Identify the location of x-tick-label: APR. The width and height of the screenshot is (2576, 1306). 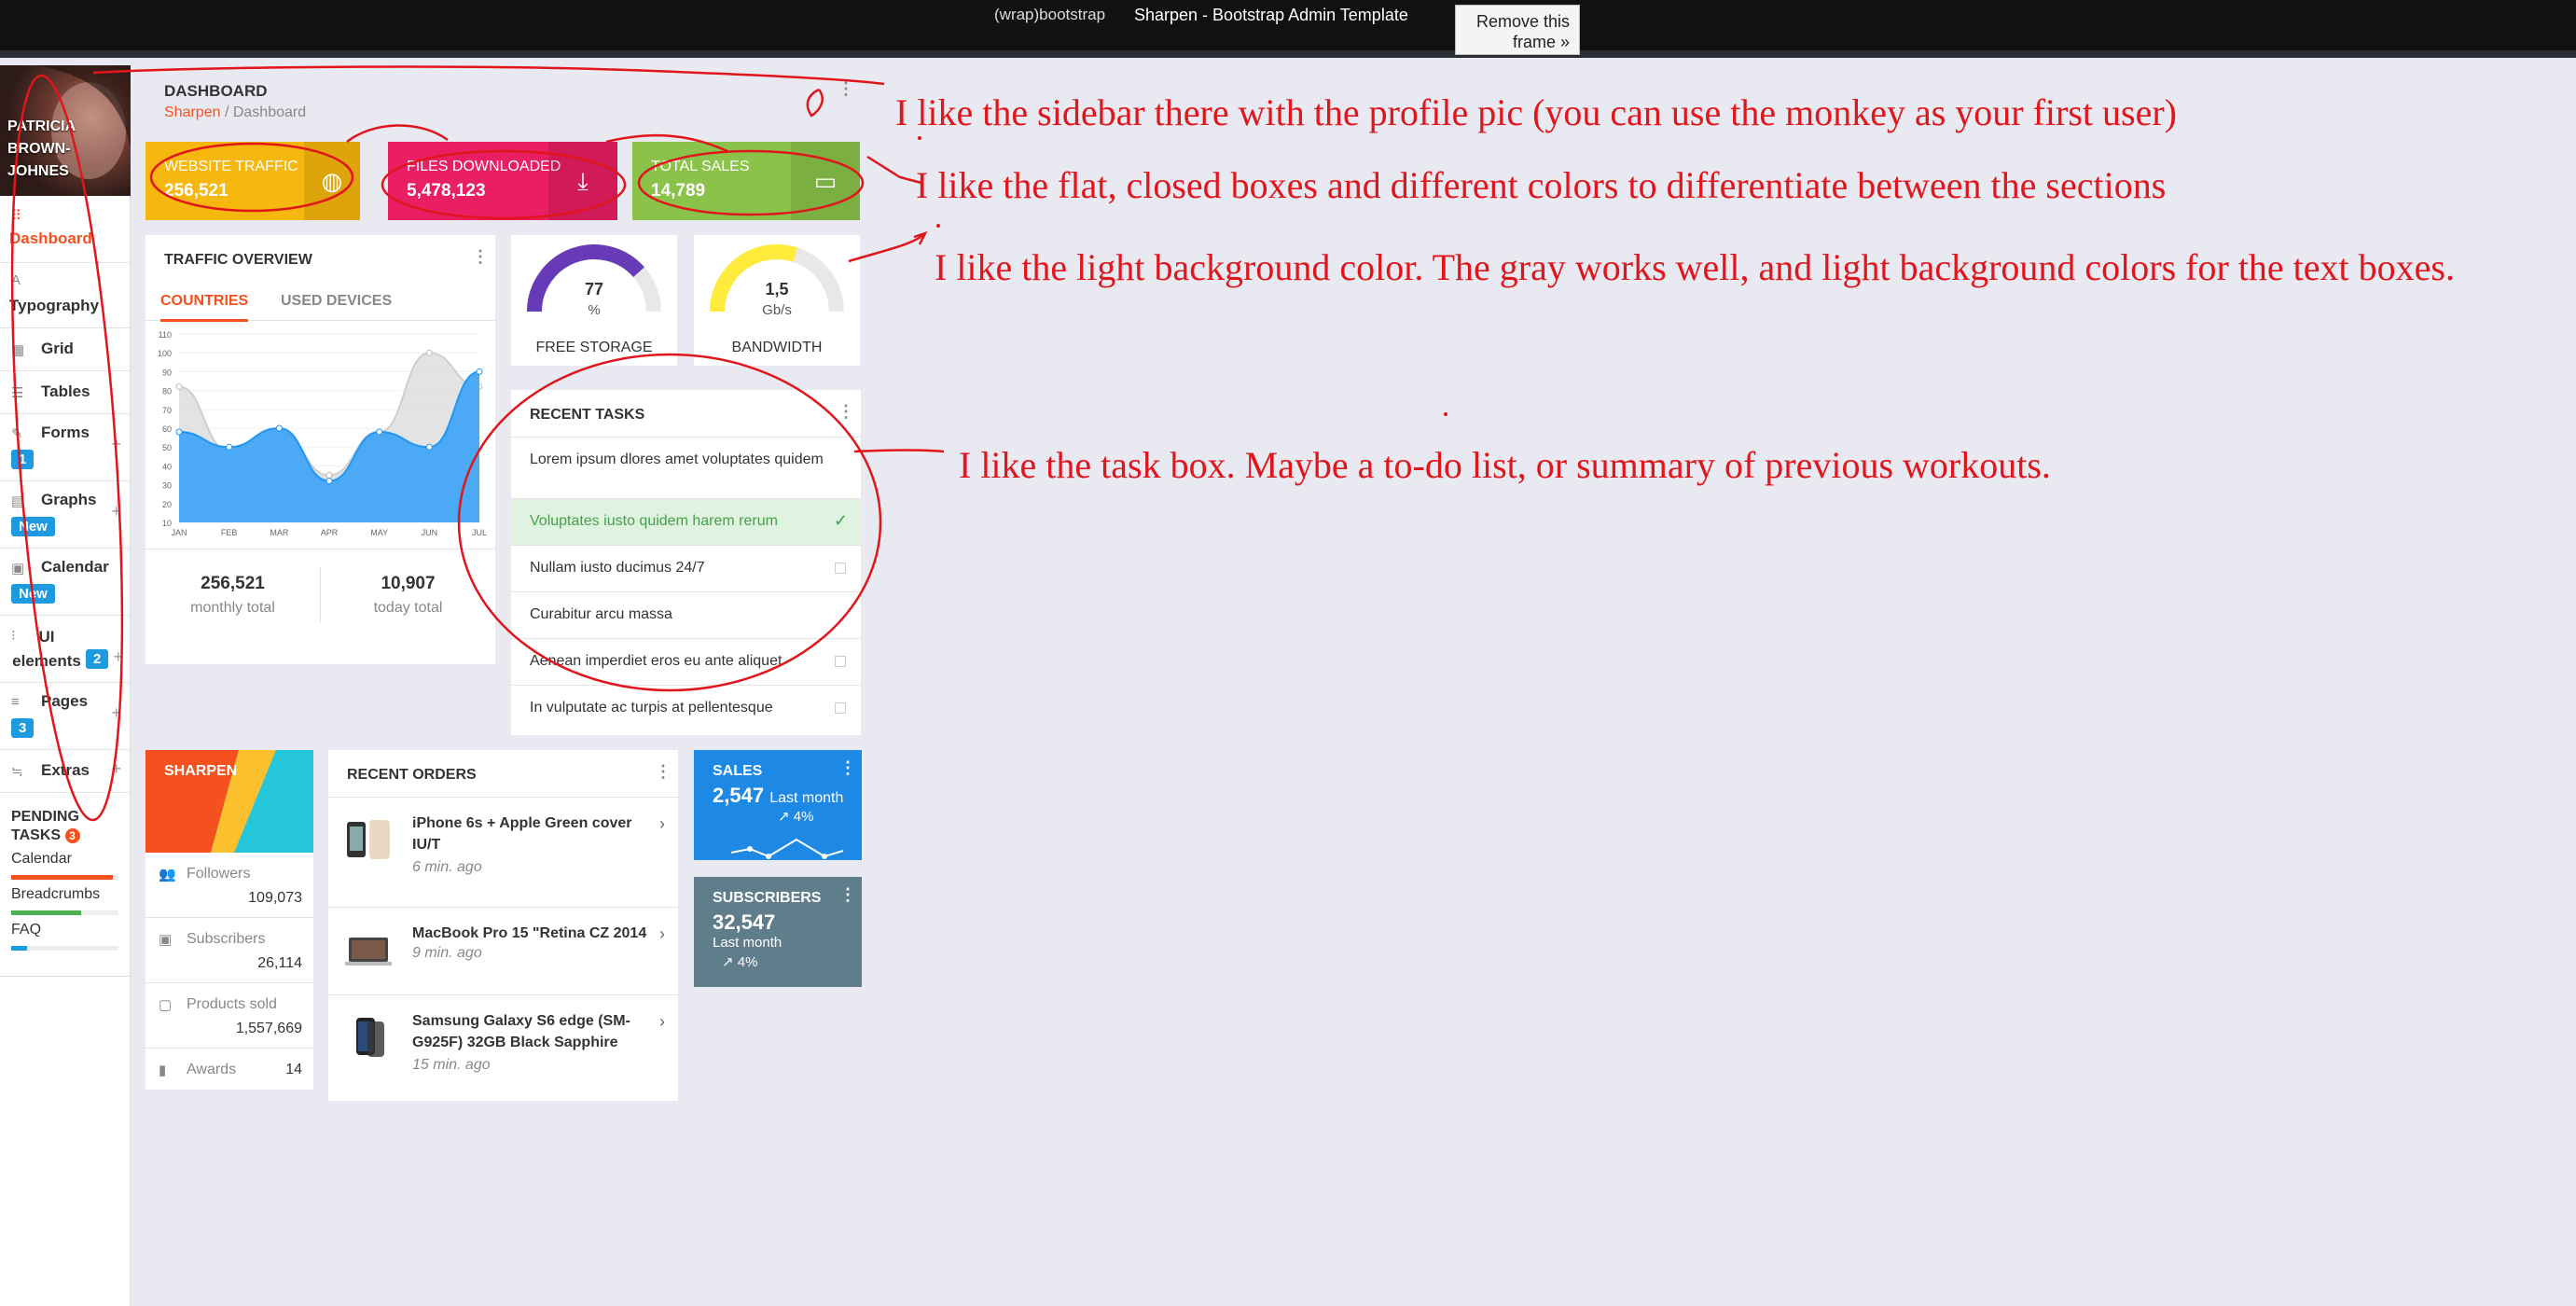
(330, 532).